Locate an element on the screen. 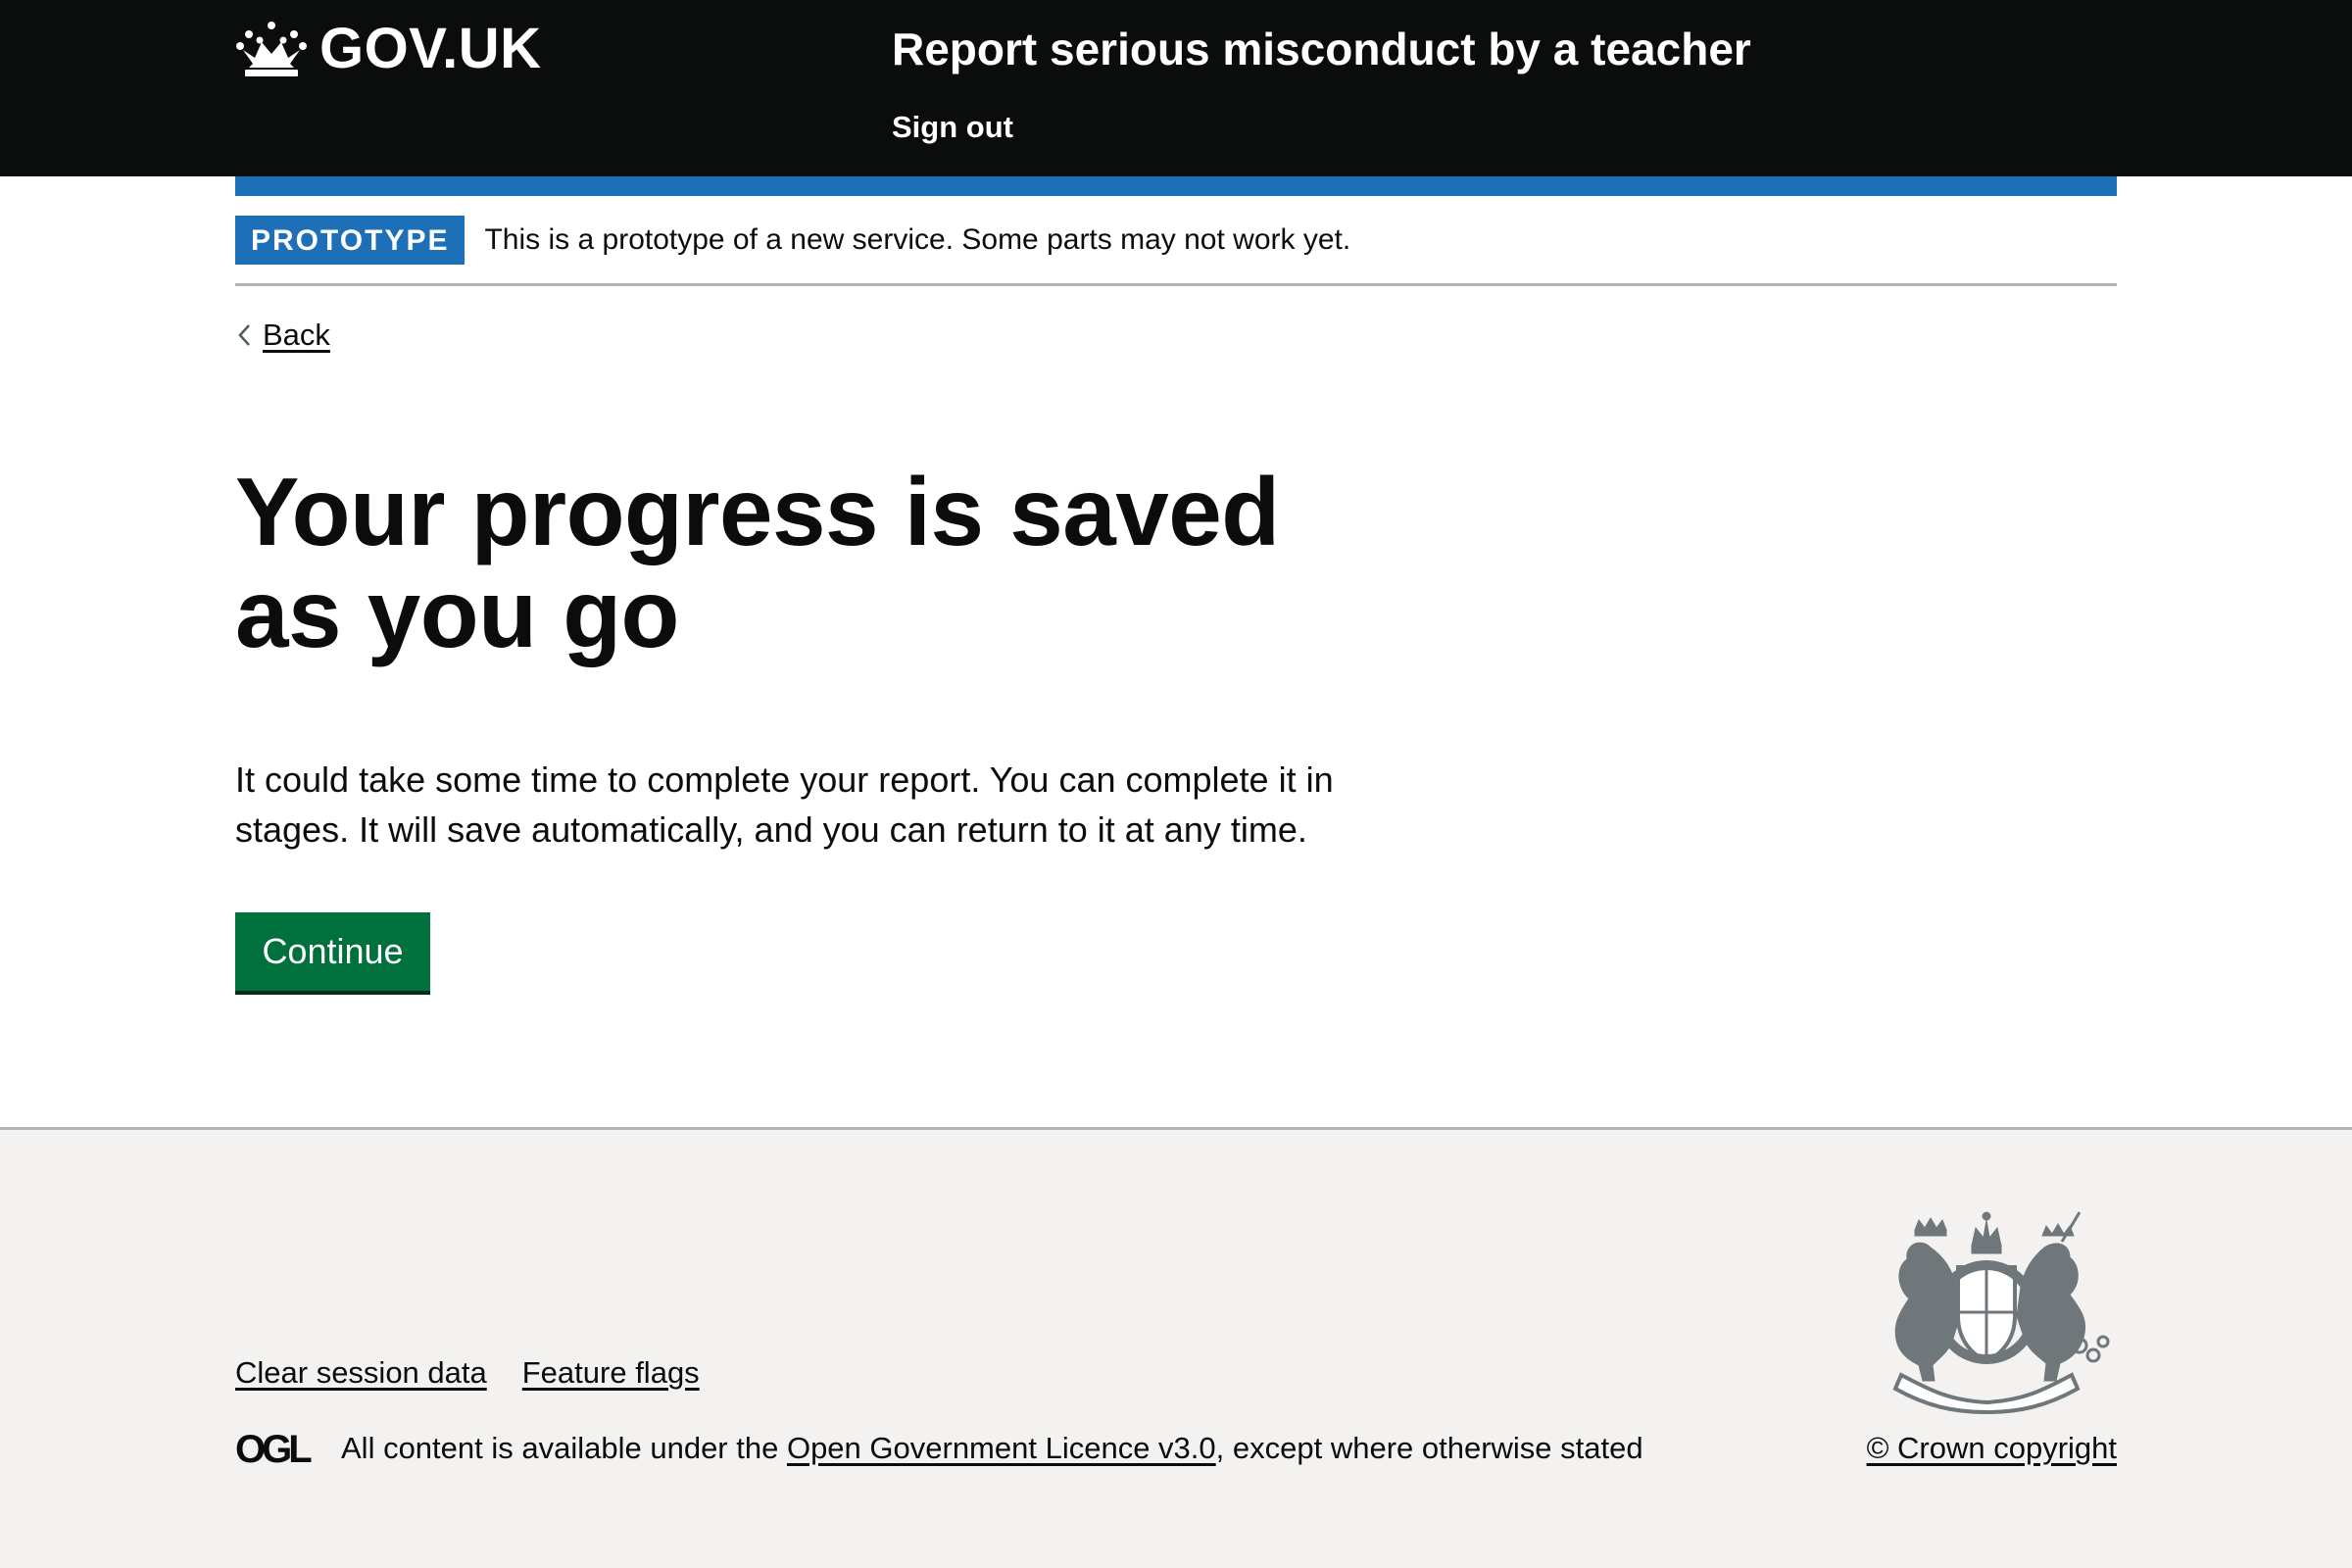  royal-coat-of-arms-icon is located at coordinates (2001, 1312).